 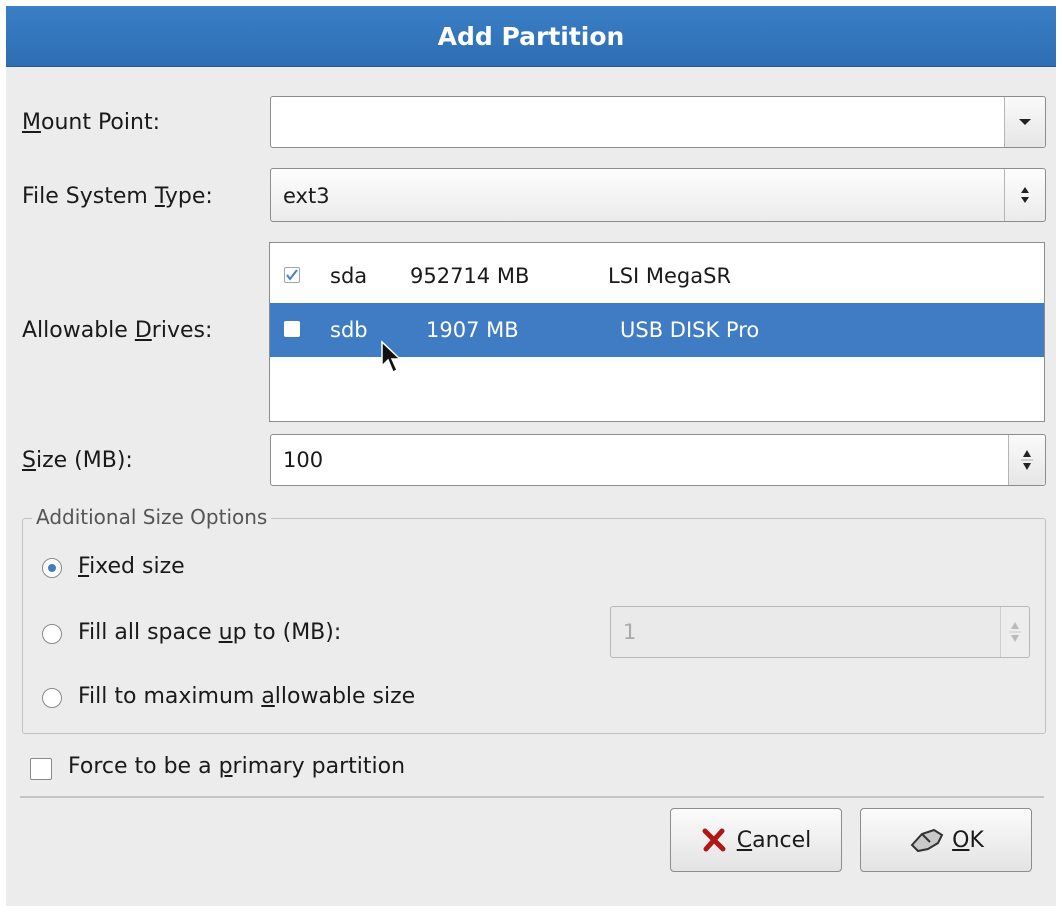 I want to click on drive-sdb-size: 1907 MB, so click(x=472, y=330).